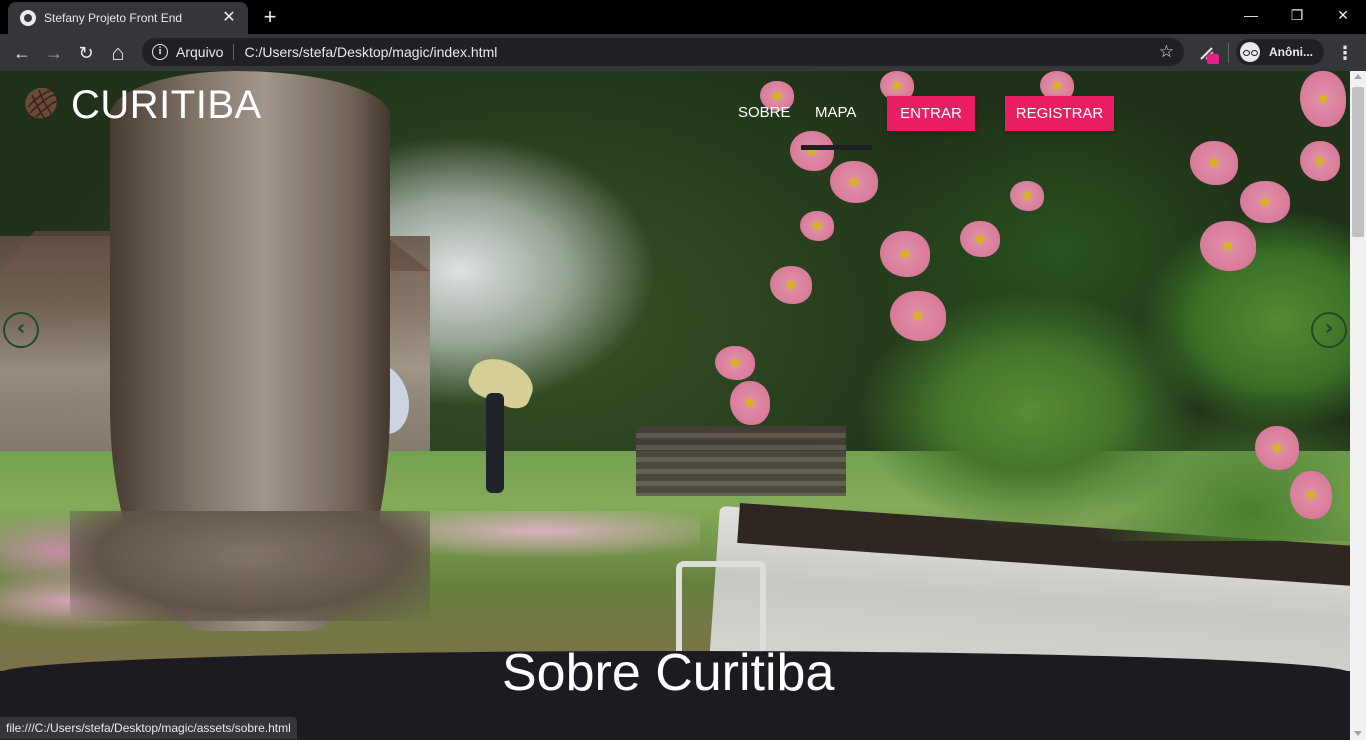  What do you see at coordinates (1251, 15) in the screenshot?
I see `minimize-button: —` at bounding box center [1251, 15].